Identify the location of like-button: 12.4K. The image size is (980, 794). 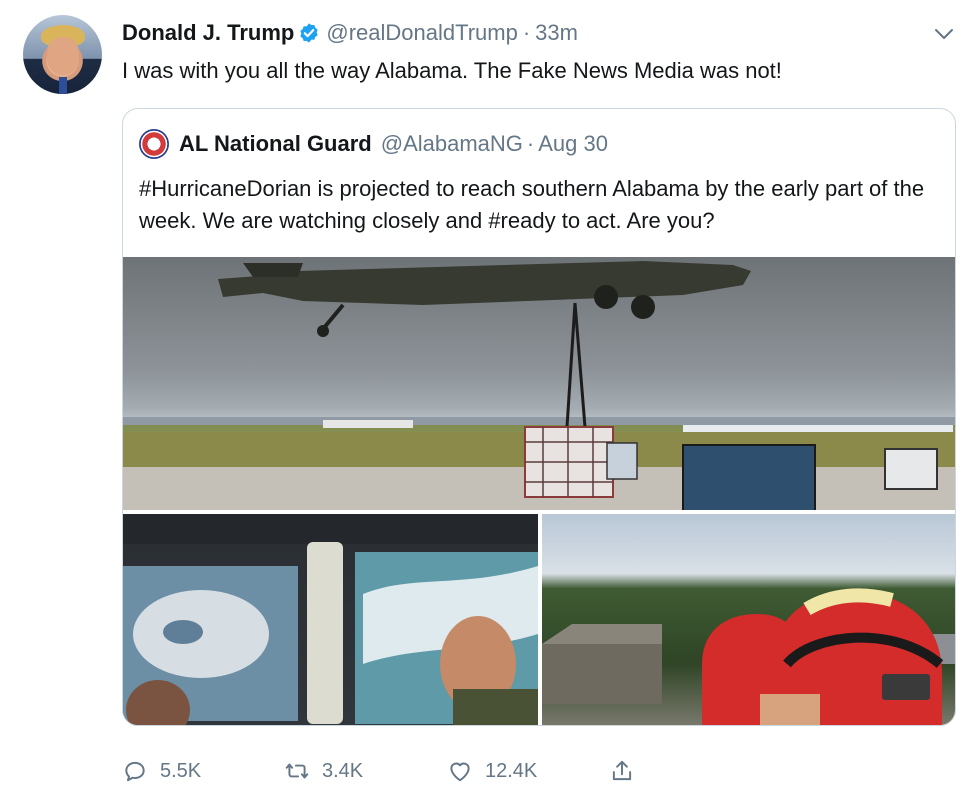
(492, 771).